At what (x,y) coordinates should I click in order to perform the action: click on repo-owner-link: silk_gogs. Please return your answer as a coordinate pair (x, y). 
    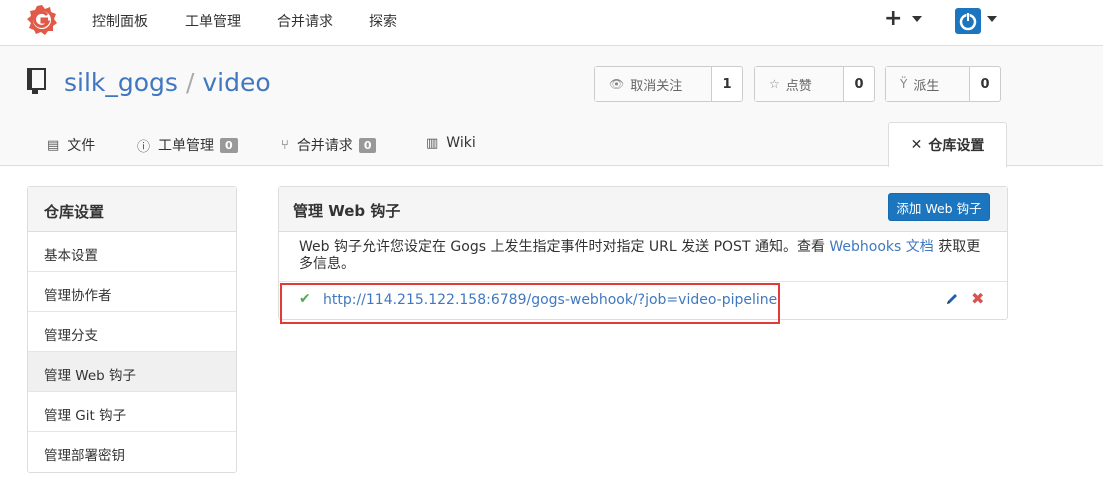
    Looking at the image, I should click on (121, 82).